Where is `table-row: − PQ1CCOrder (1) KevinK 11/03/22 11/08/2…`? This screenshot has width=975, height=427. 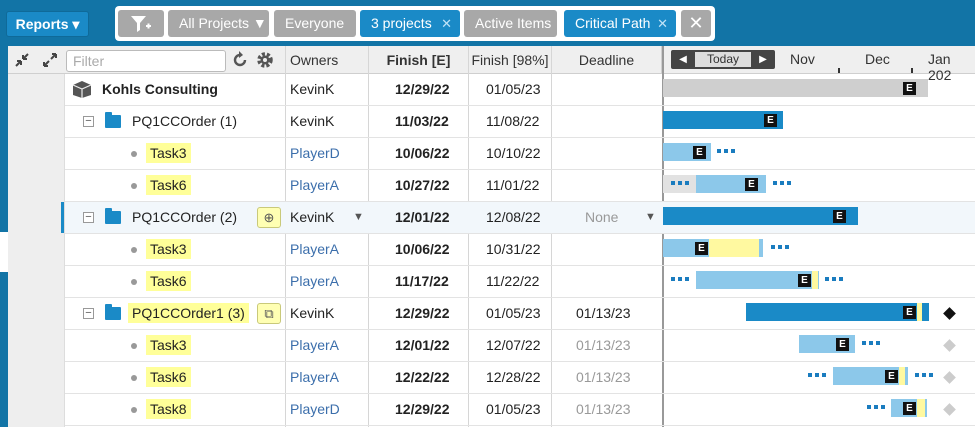 table-row: − PQ1CCOrder (1) KevinK 11/03/22 11/08/2… is located at coordinates (520, 122).